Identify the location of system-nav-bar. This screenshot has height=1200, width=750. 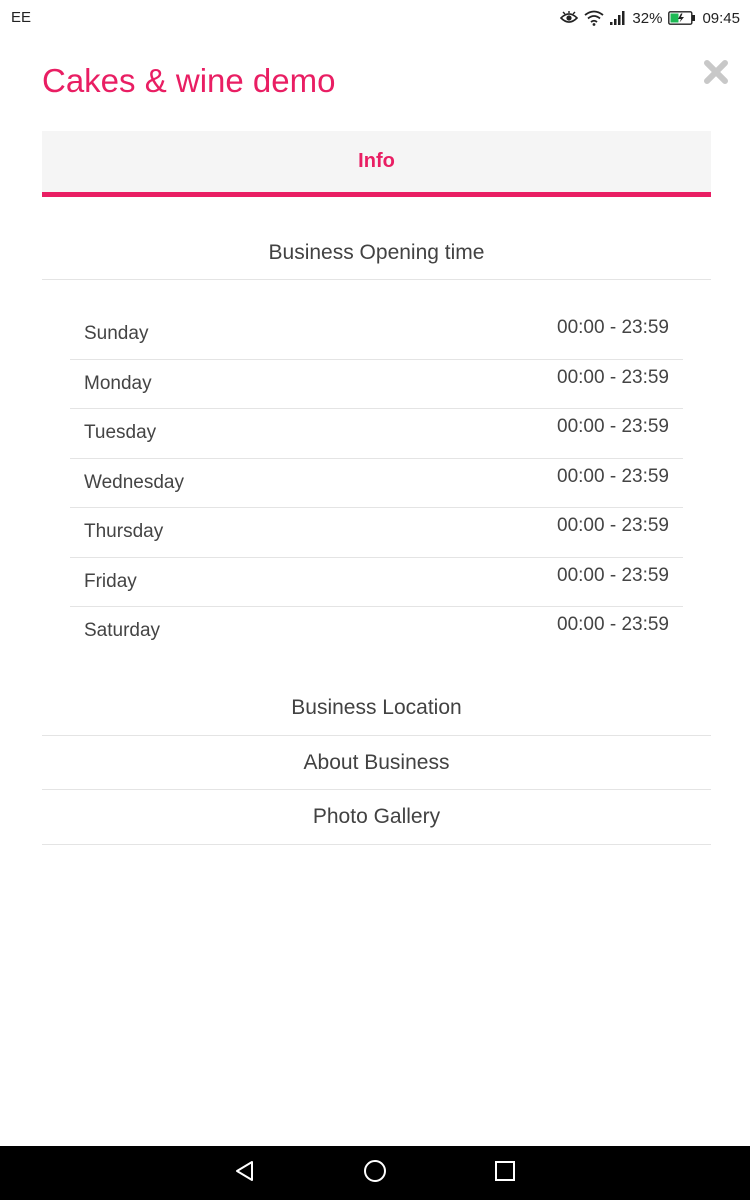
(375, 1173).